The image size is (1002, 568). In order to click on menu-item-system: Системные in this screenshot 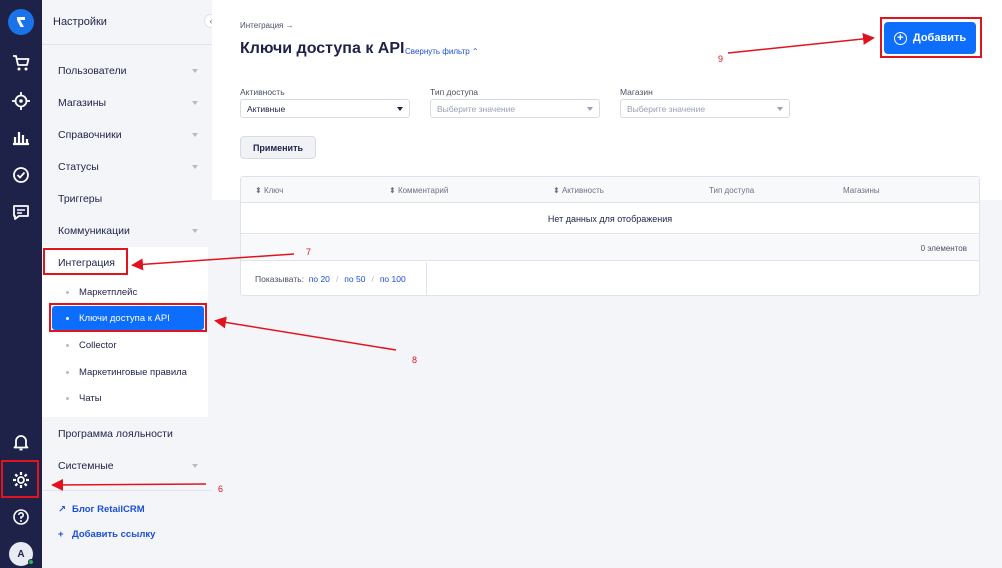, I will do `click(124, 466)`.